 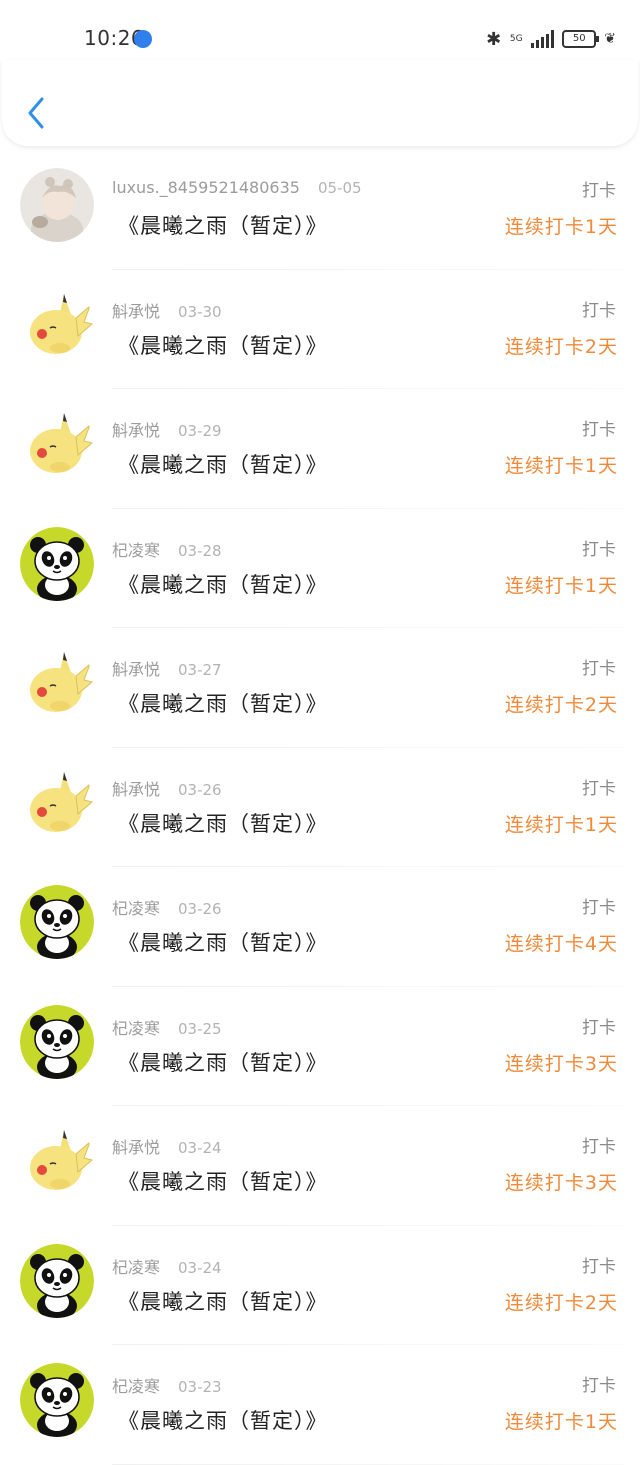 I want to click on row-meta: 杞凌寒 03-23, so click(x=167, y=1385).